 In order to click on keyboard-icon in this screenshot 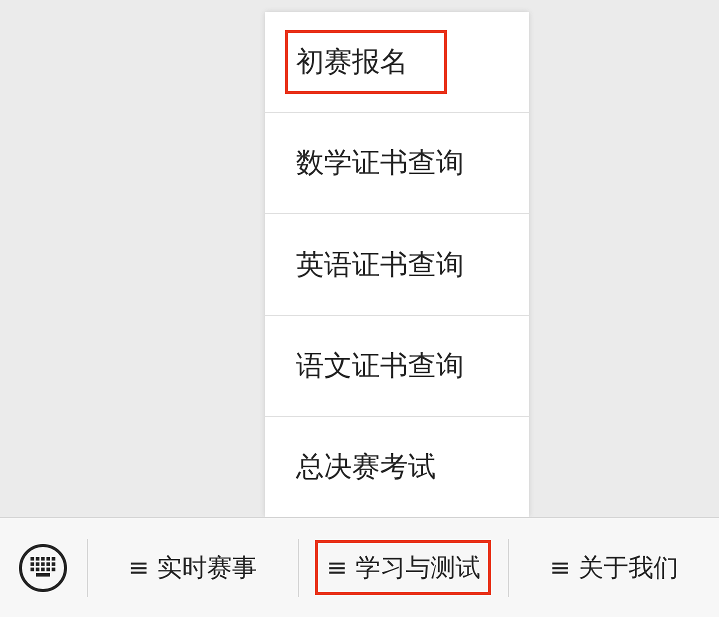, I will do `click(43, 567)`.